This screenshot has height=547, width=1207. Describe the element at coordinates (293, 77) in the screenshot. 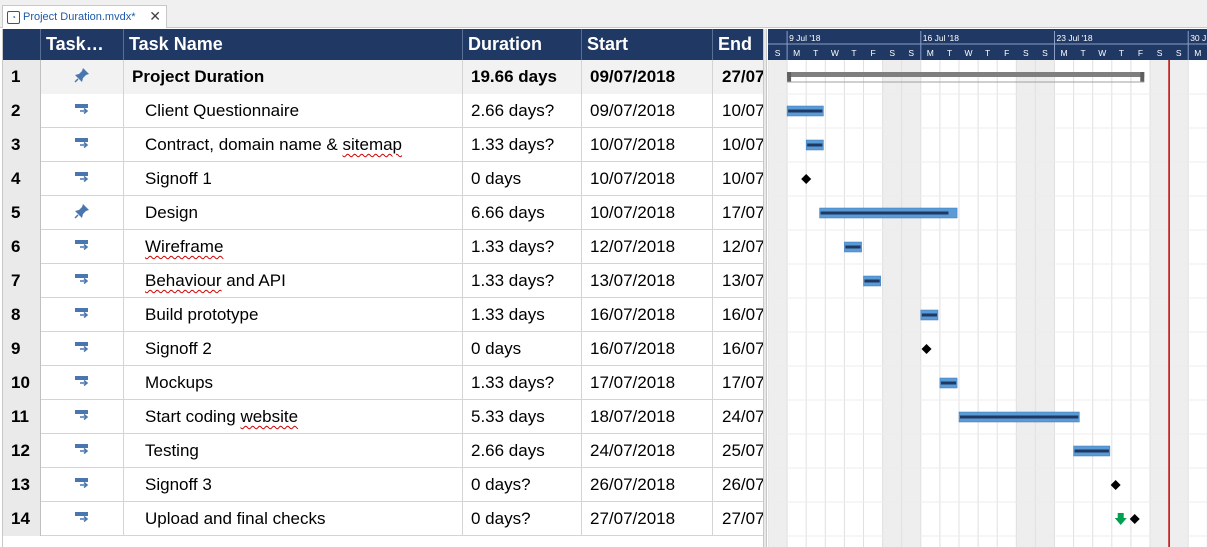

I see `task-name-cell: Project Duration` at that location.